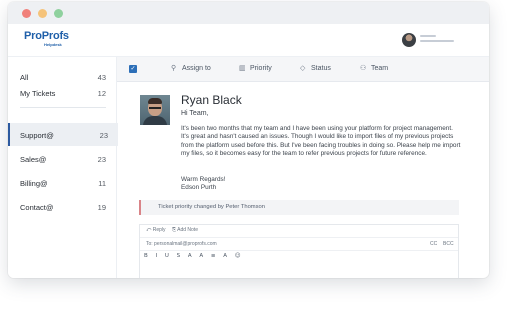 This screenshot has height=310, width=512. Describe the element at coordinates (155, 110) in the screenshot. I see `requester-avatar` at that location.